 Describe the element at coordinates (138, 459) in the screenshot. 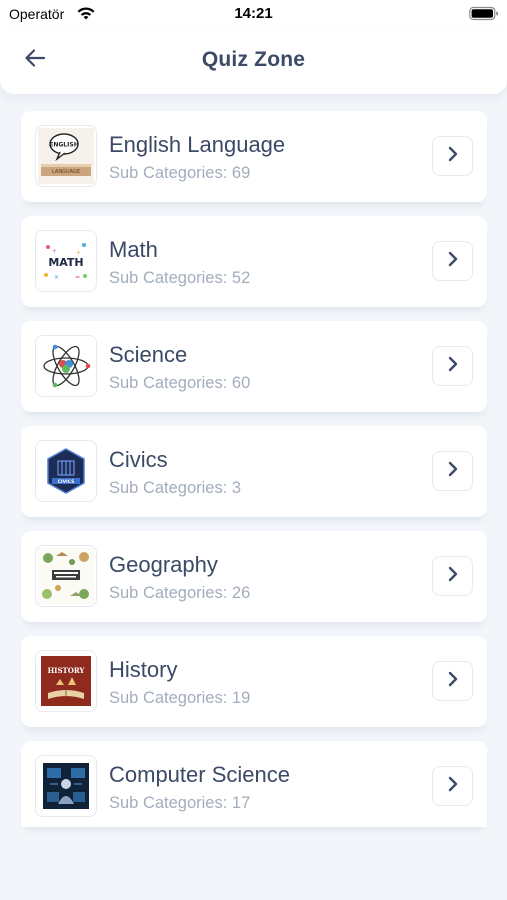

I see `category-title: Civics` at that location.